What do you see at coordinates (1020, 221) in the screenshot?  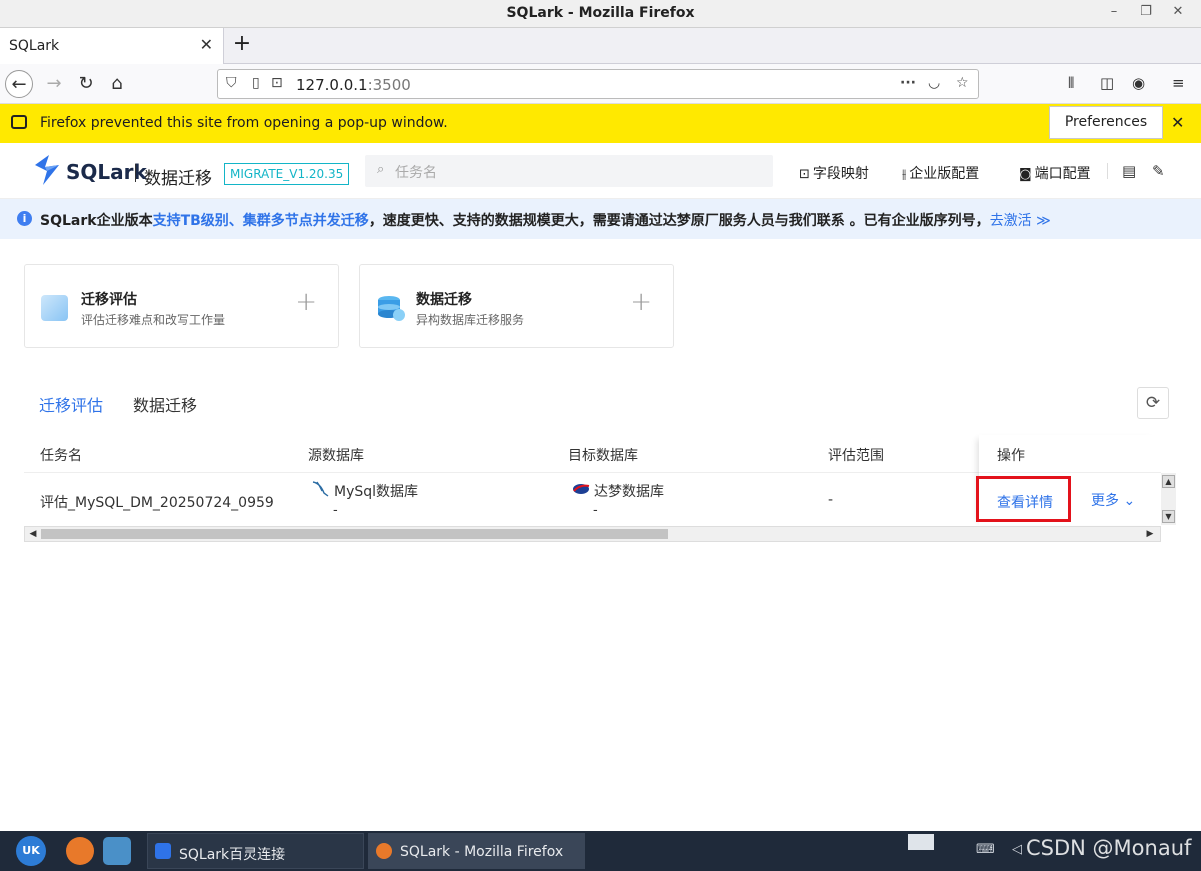 I see `activate-link: 去激活 ≫` at bounding box center [1020, 221].